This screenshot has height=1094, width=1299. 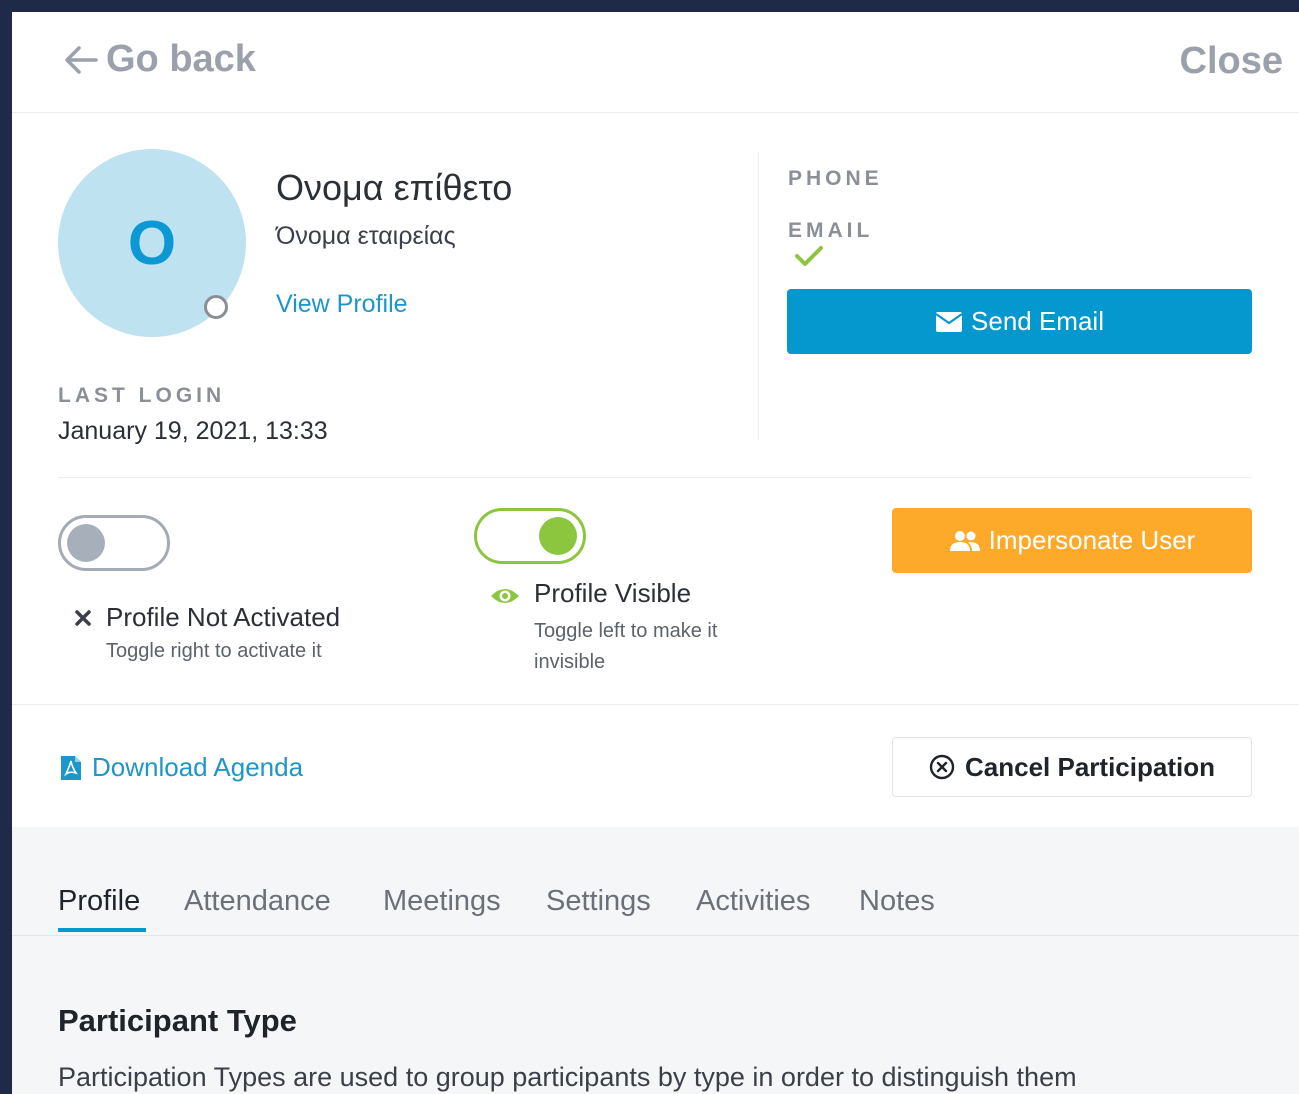 What do you see at coordinates (71, 767) in the screenshot?
I see `pdf-file-icon` at bounding box center [71, 767].